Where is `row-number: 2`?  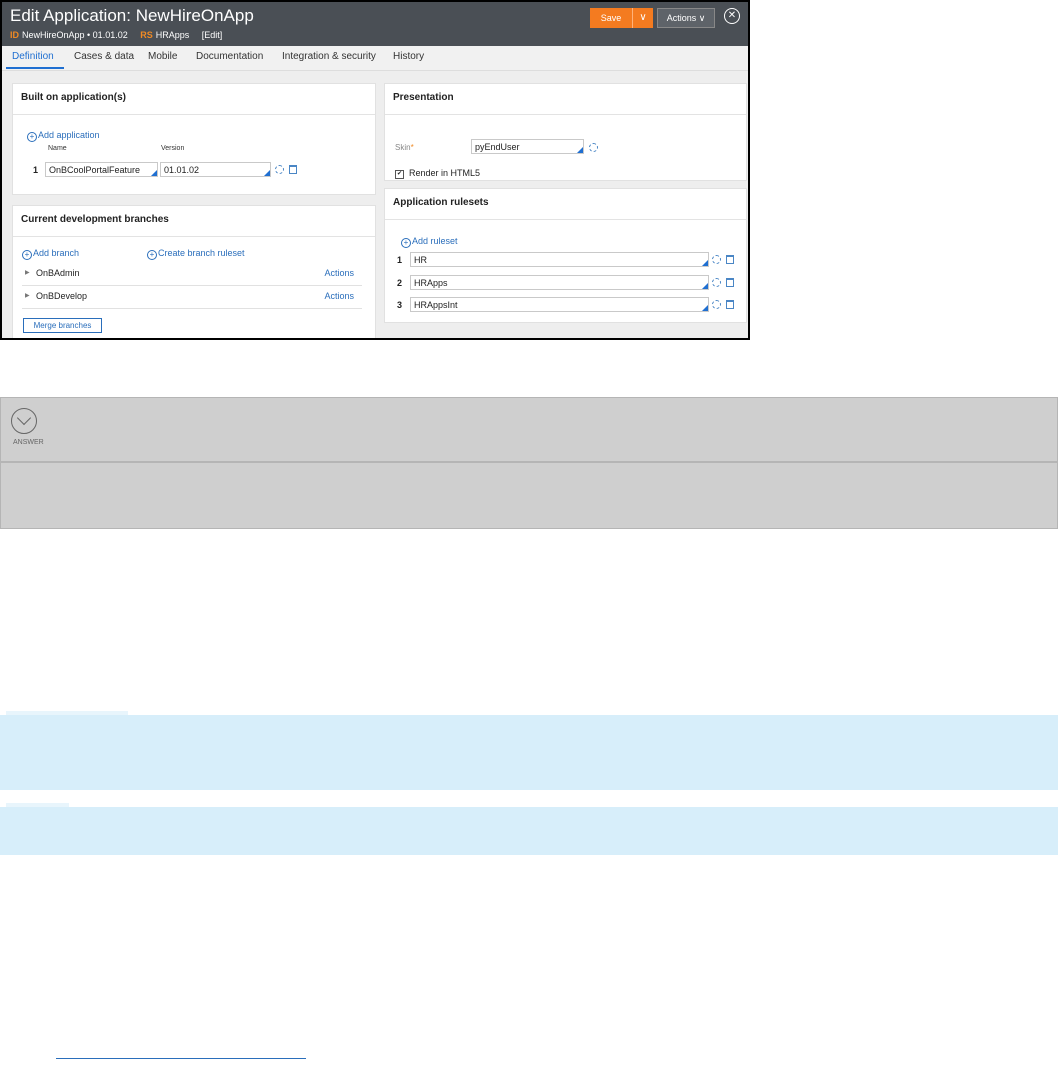
row-number: 2 is located at coordinates (400, 283).